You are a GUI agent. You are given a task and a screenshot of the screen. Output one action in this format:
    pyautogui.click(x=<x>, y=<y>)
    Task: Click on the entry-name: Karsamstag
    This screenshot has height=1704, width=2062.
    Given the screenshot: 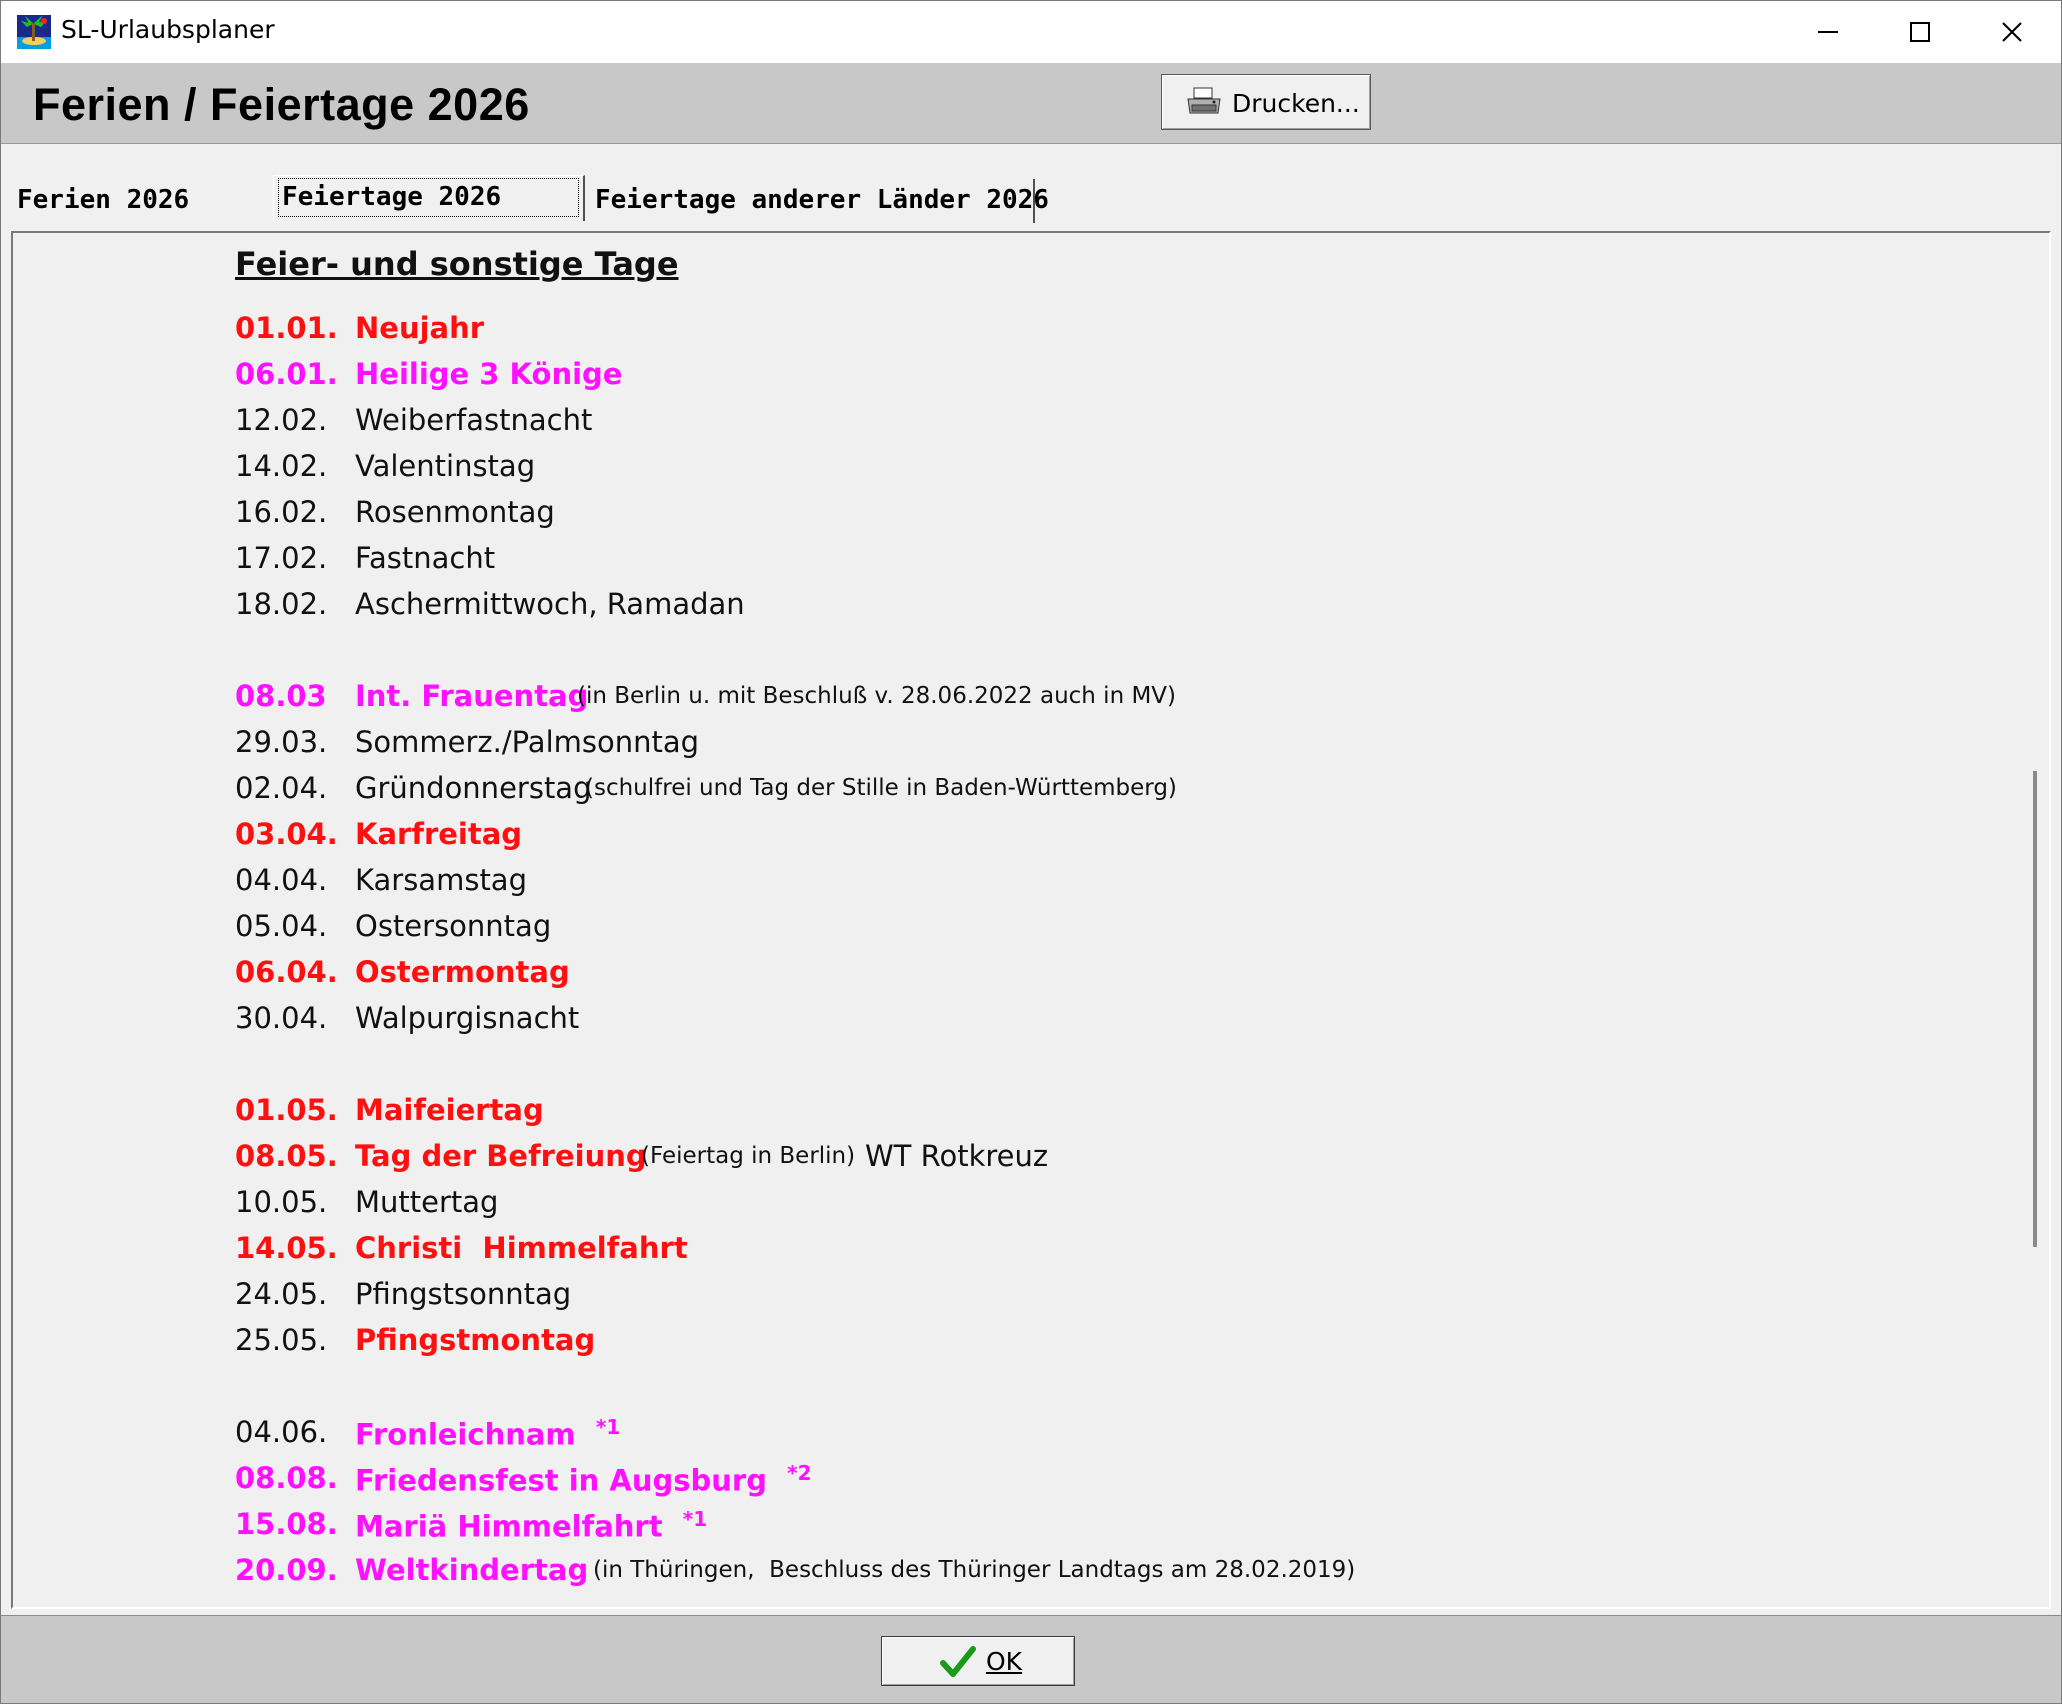 What is the action you would take?
    pyautogui.click(x=441, y=880)
    